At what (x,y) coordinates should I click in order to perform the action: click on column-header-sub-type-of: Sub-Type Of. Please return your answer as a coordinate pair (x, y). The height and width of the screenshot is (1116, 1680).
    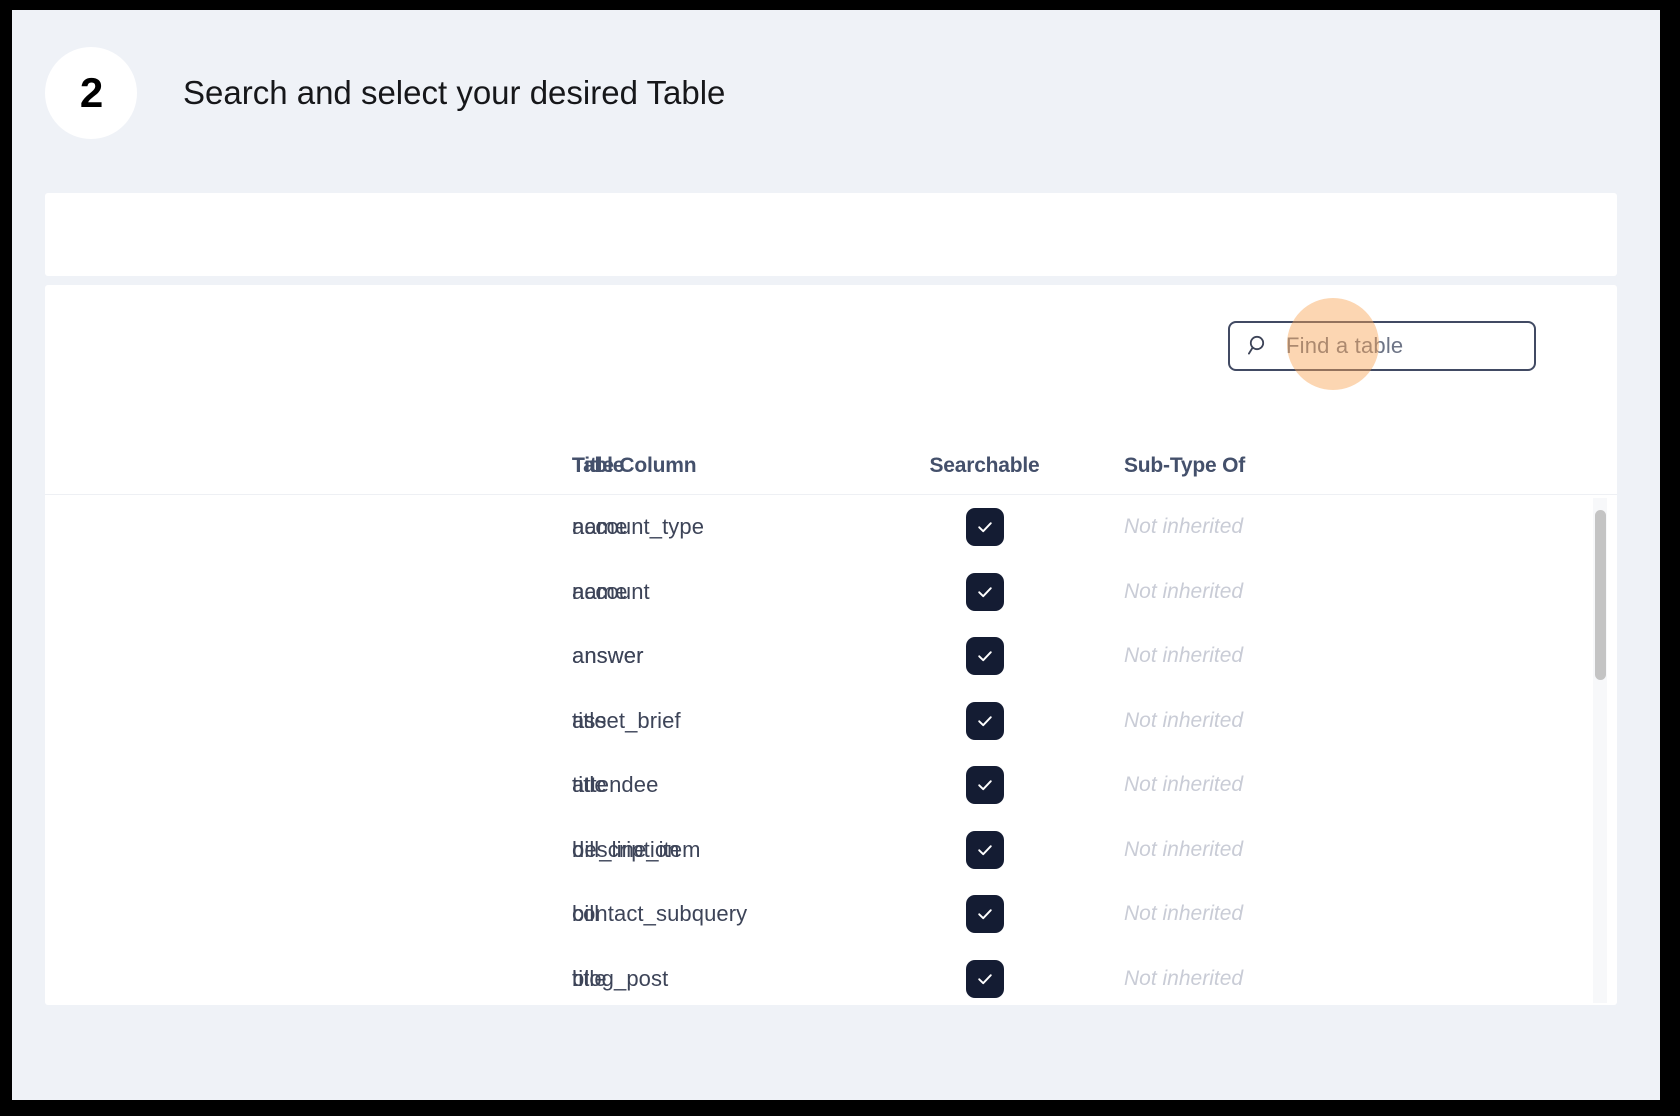
    Looking at the image, I should click on (1185, 465).